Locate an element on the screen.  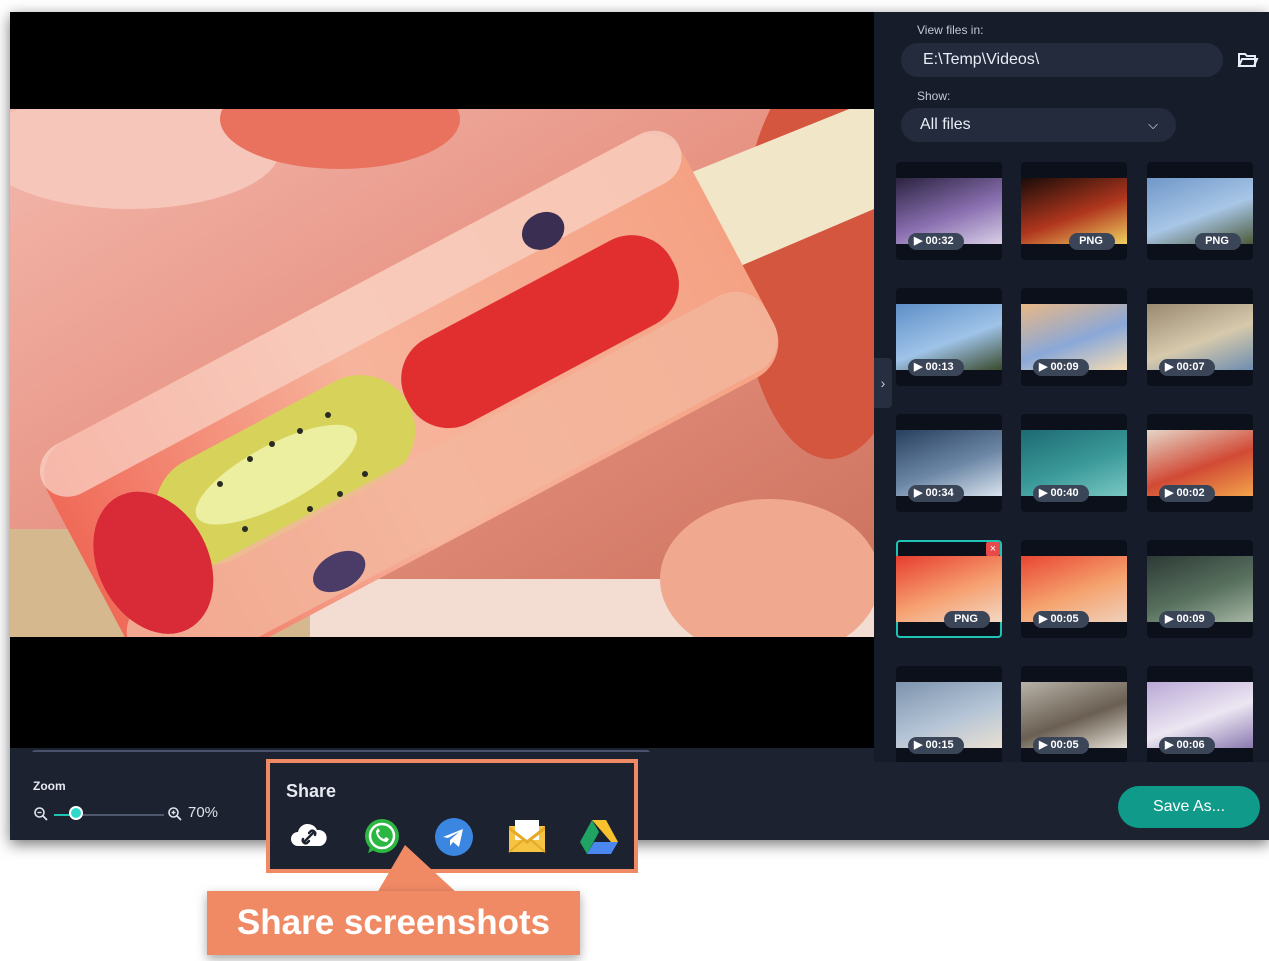
zoom-slider-handle is located at coordinates (76, 813).